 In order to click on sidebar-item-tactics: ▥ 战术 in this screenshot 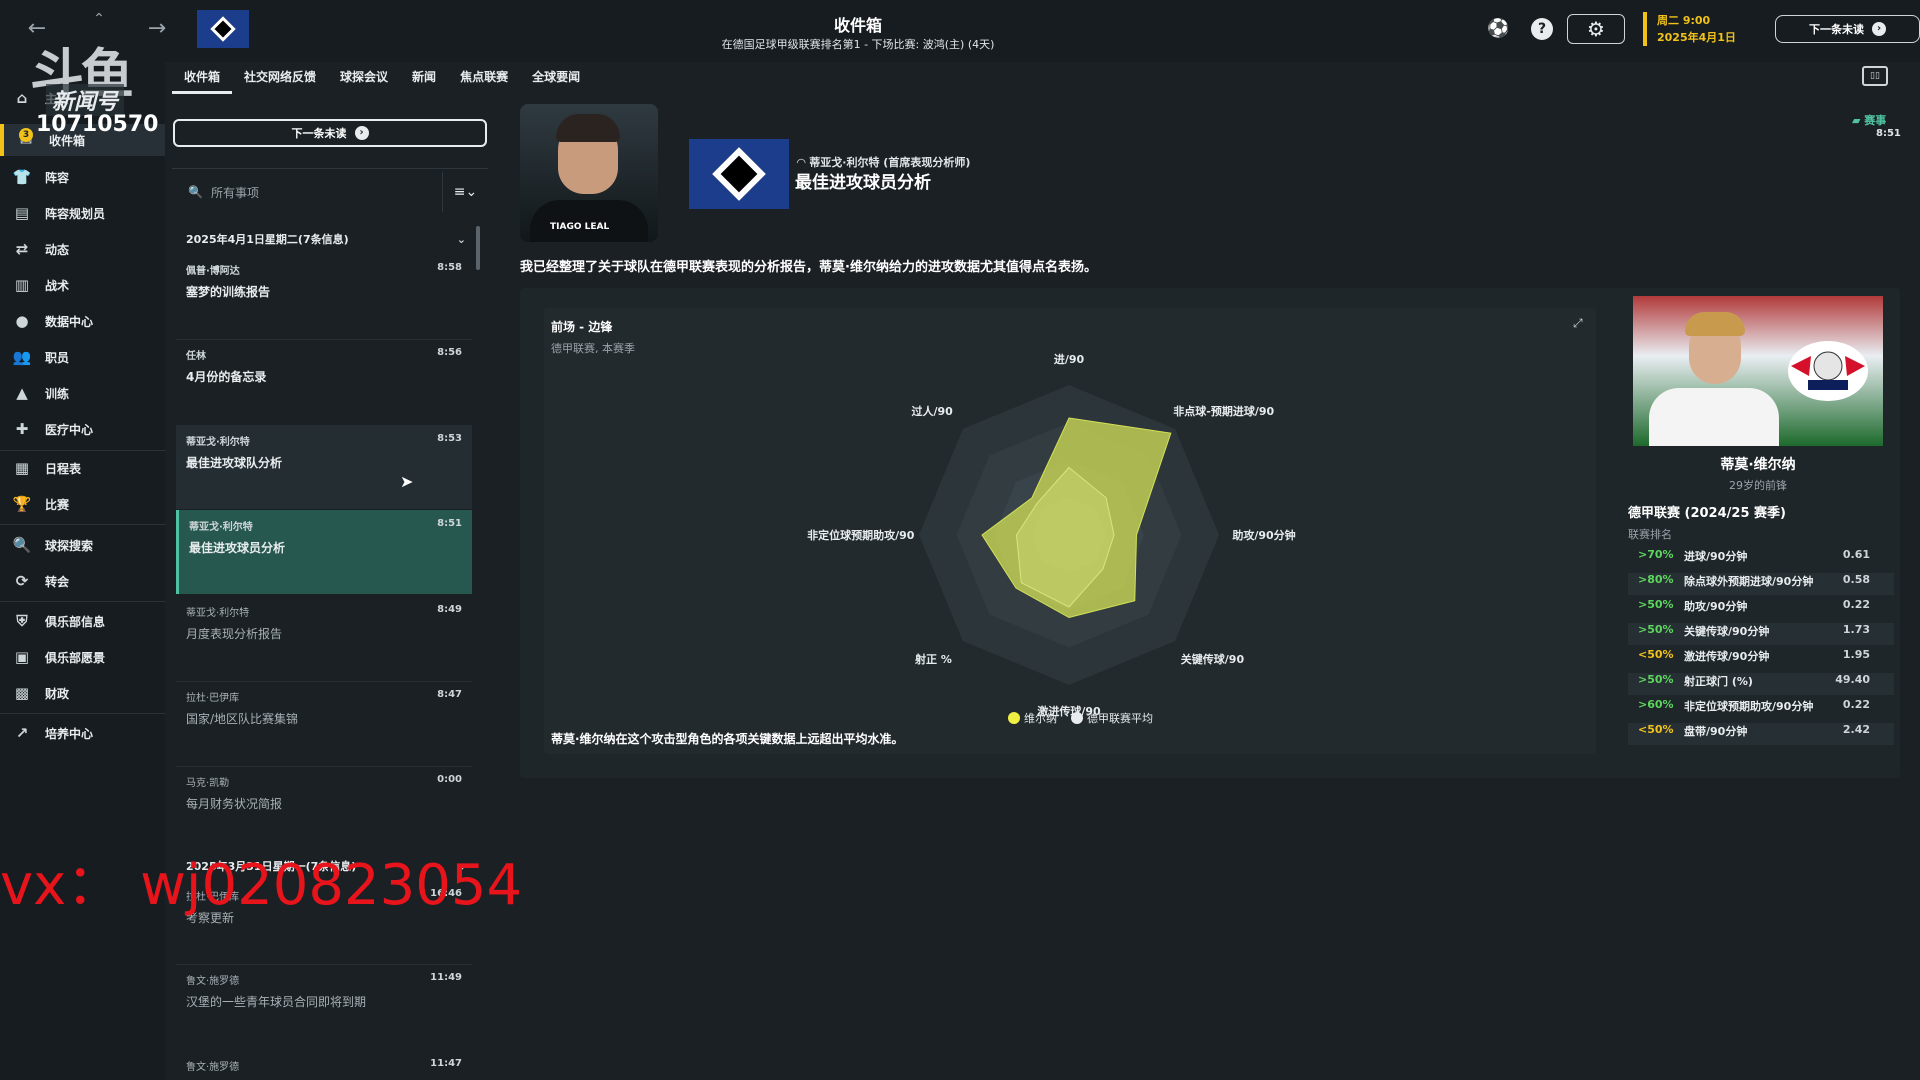, I will do `click(82, 285)`.